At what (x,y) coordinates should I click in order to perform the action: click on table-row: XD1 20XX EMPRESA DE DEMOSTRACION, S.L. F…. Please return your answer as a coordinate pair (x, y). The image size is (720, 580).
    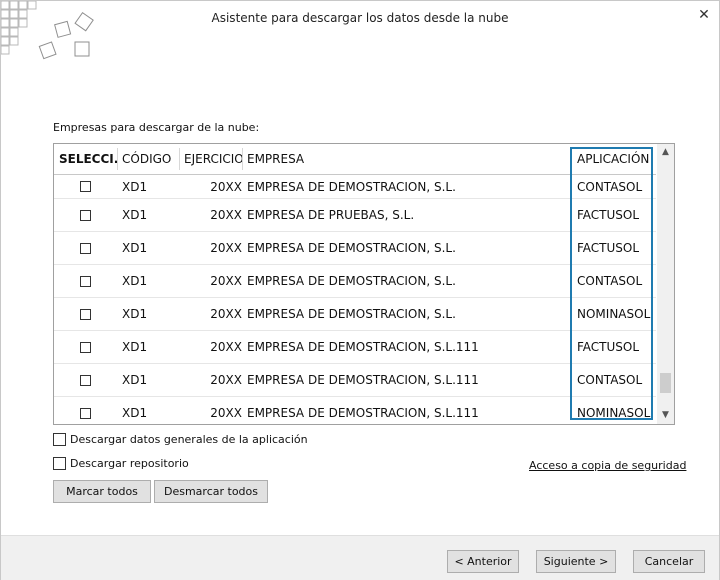
    Looking at the image, I should click on (355, 248).